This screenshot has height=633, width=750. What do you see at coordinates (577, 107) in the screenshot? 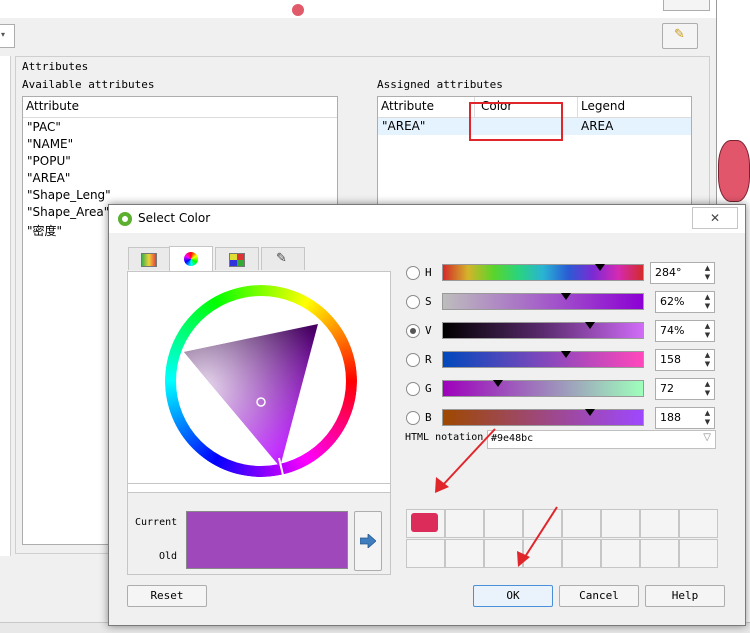
I see `column-divider` at bounding box center [577, 107].